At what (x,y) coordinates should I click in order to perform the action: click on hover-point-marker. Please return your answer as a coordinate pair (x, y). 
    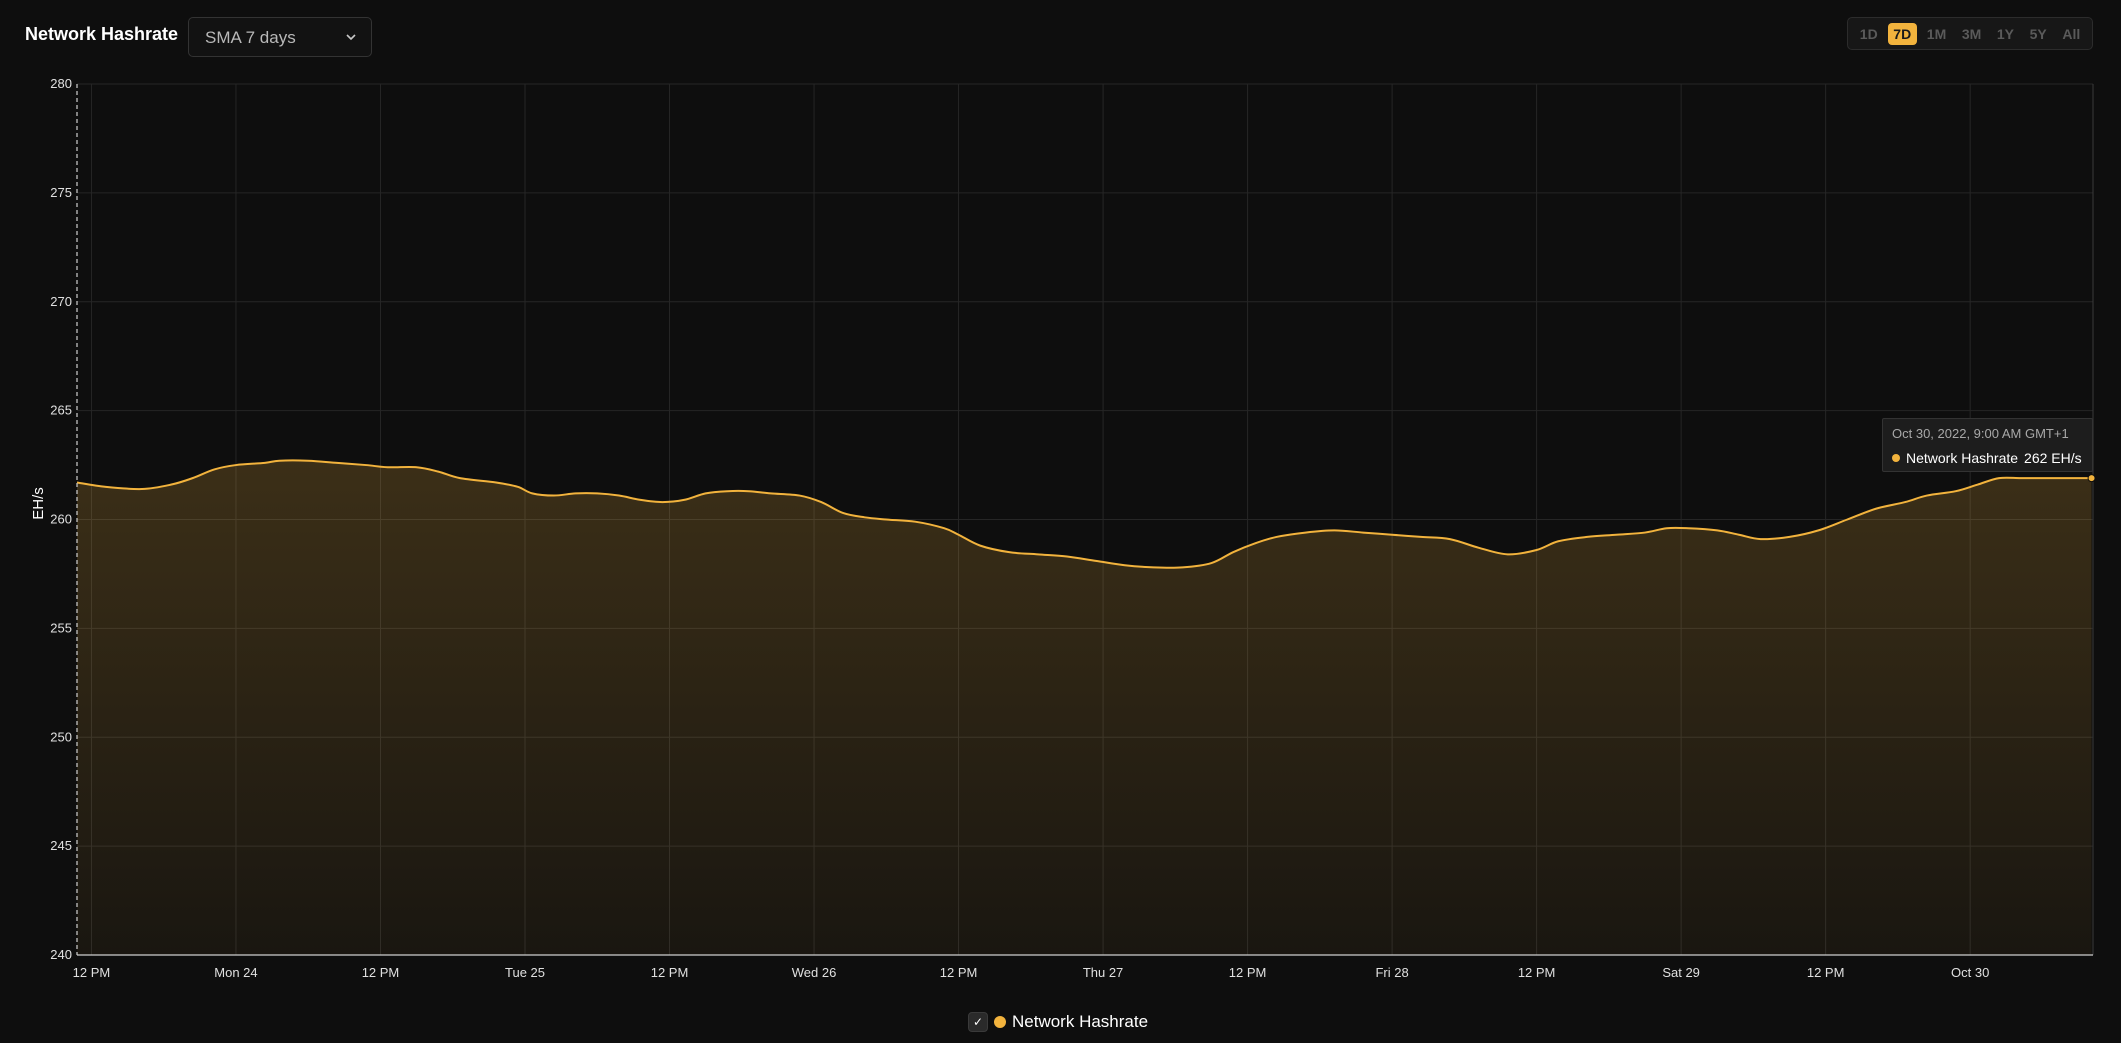
    Looking at the image, I should click on (2091, 478).